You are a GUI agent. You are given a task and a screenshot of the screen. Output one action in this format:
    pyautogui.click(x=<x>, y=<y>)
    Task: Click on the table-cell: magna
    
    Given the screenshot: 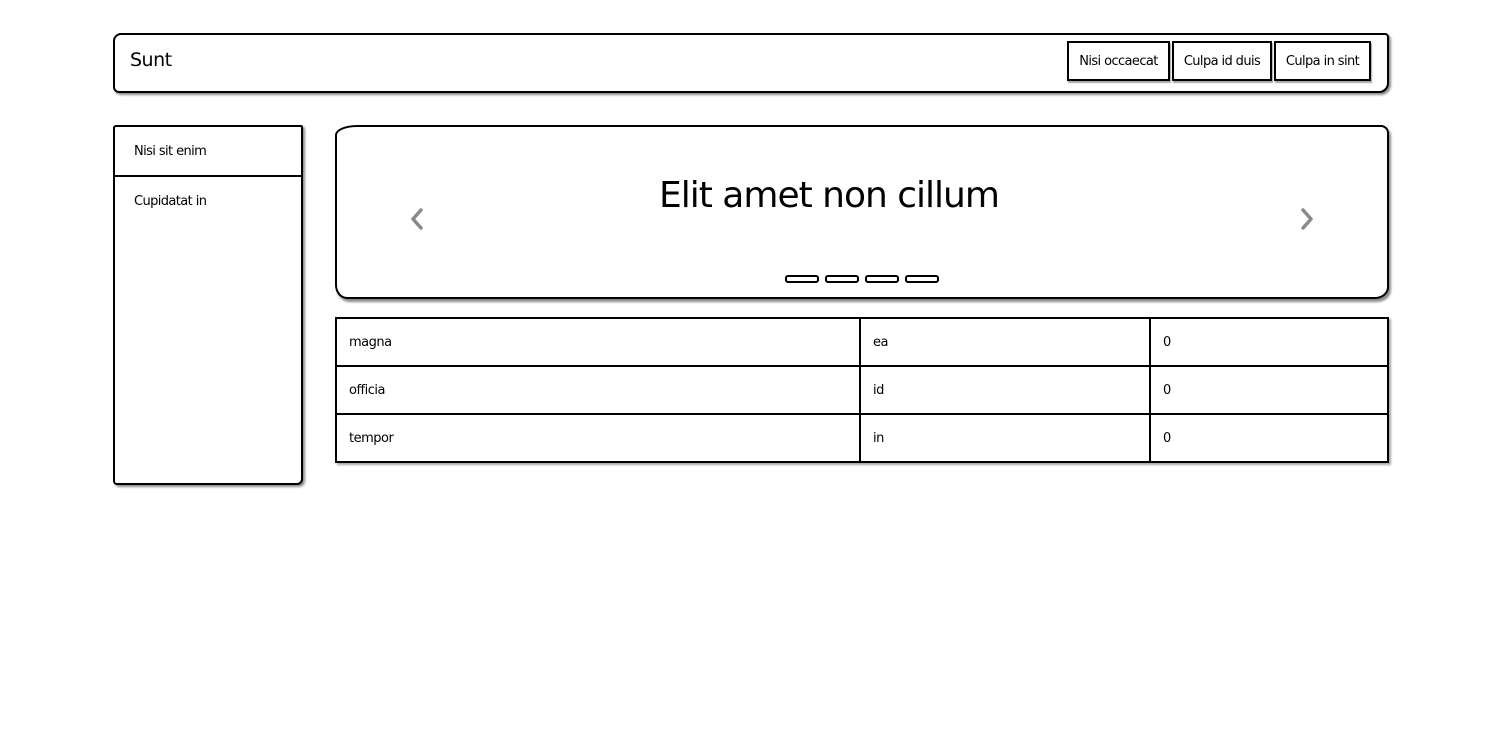 What is the action you would take?
    pyautogui.click(x=598, y=342)
    